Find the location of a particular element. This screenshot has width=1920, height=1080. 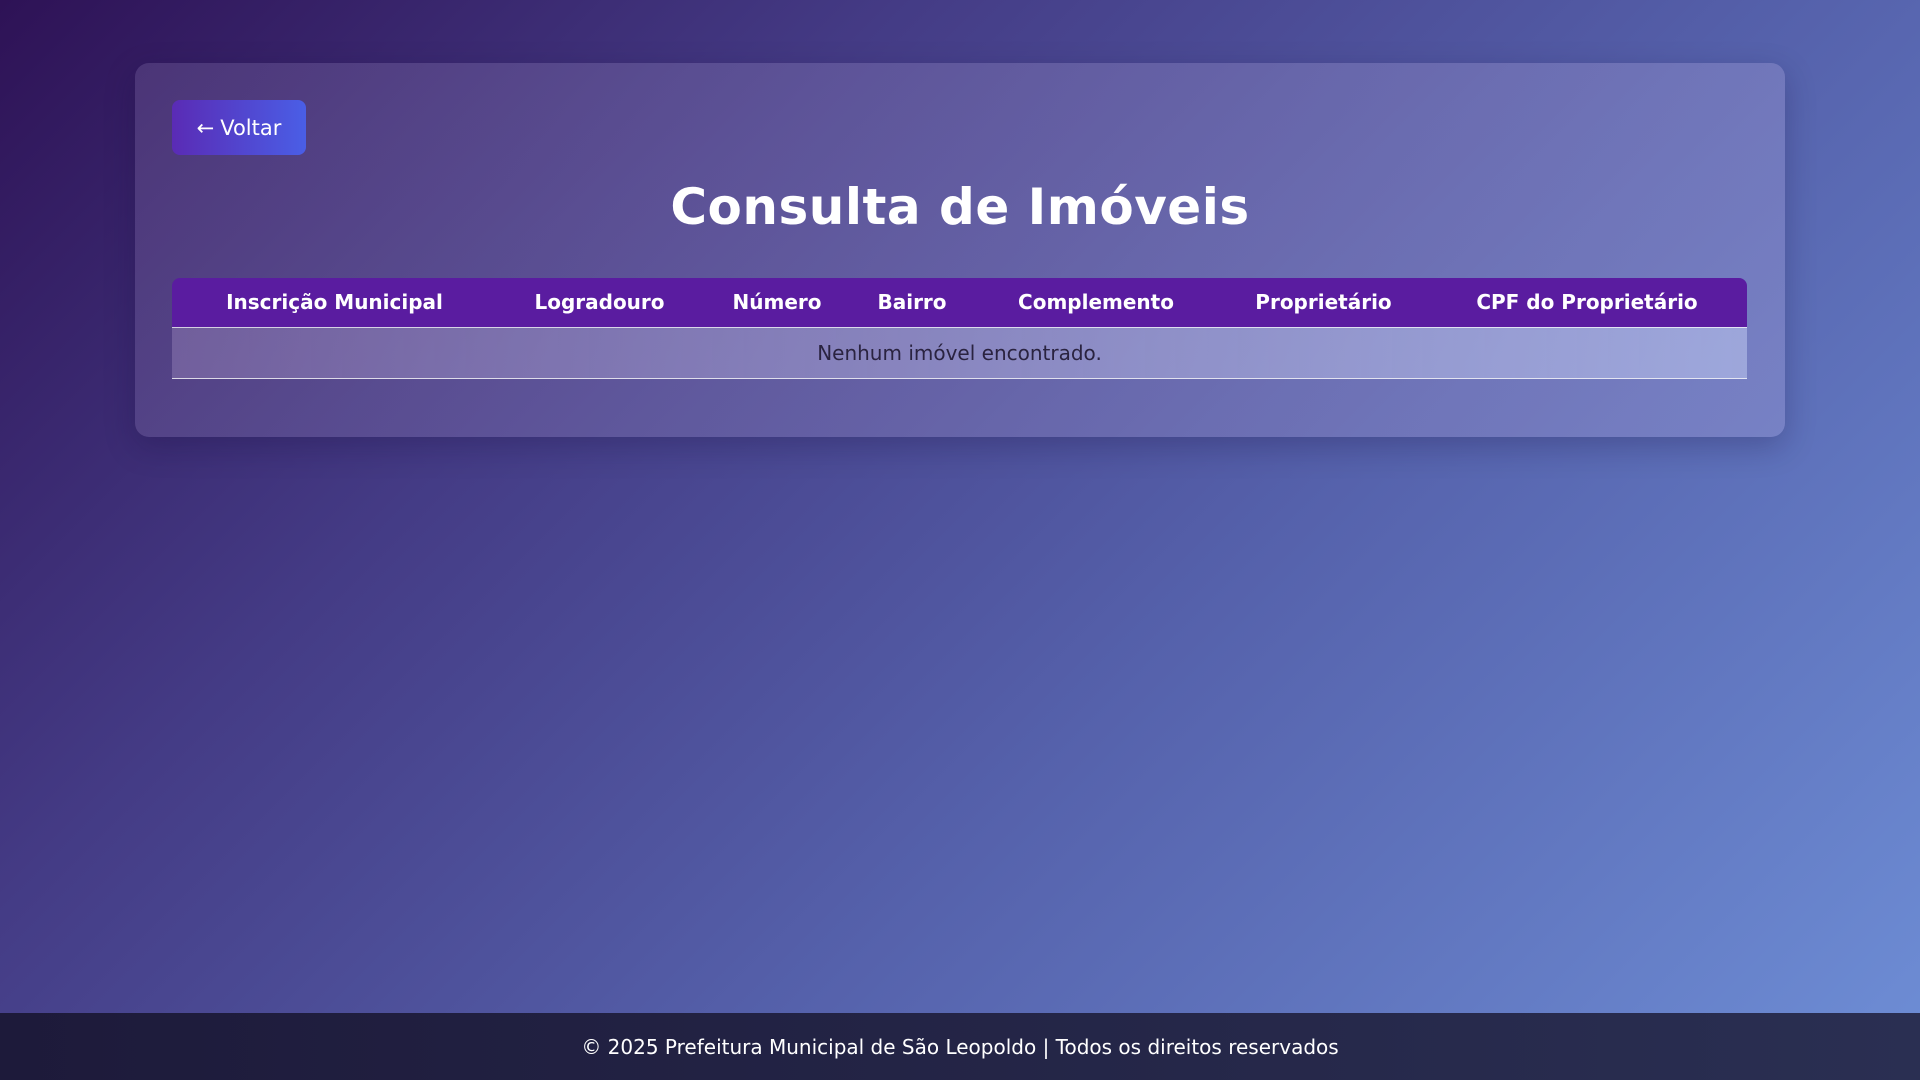

table-row: Nenhum imóvel encontrado. is located at coordinates (959, 353).